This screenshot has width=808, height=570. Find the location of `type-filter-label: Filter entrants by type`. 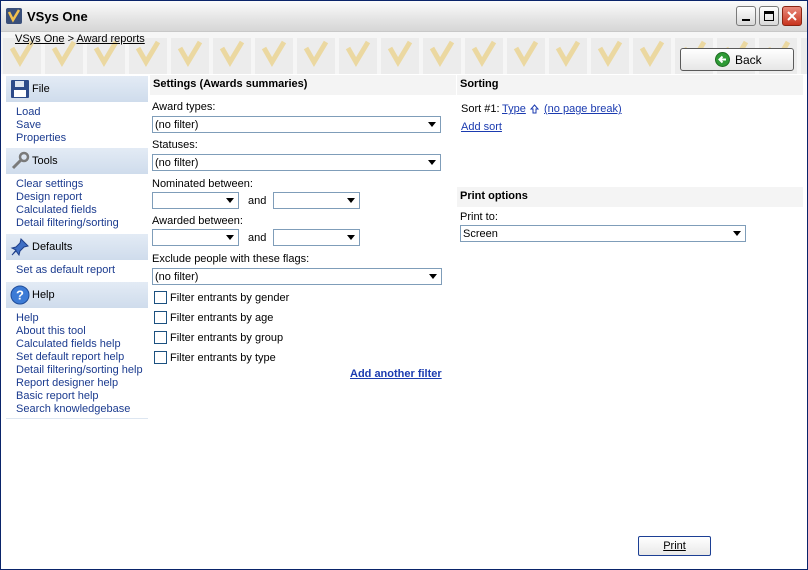

type-filter-label: Filter entrants by type is located at coordinates (223, 358).